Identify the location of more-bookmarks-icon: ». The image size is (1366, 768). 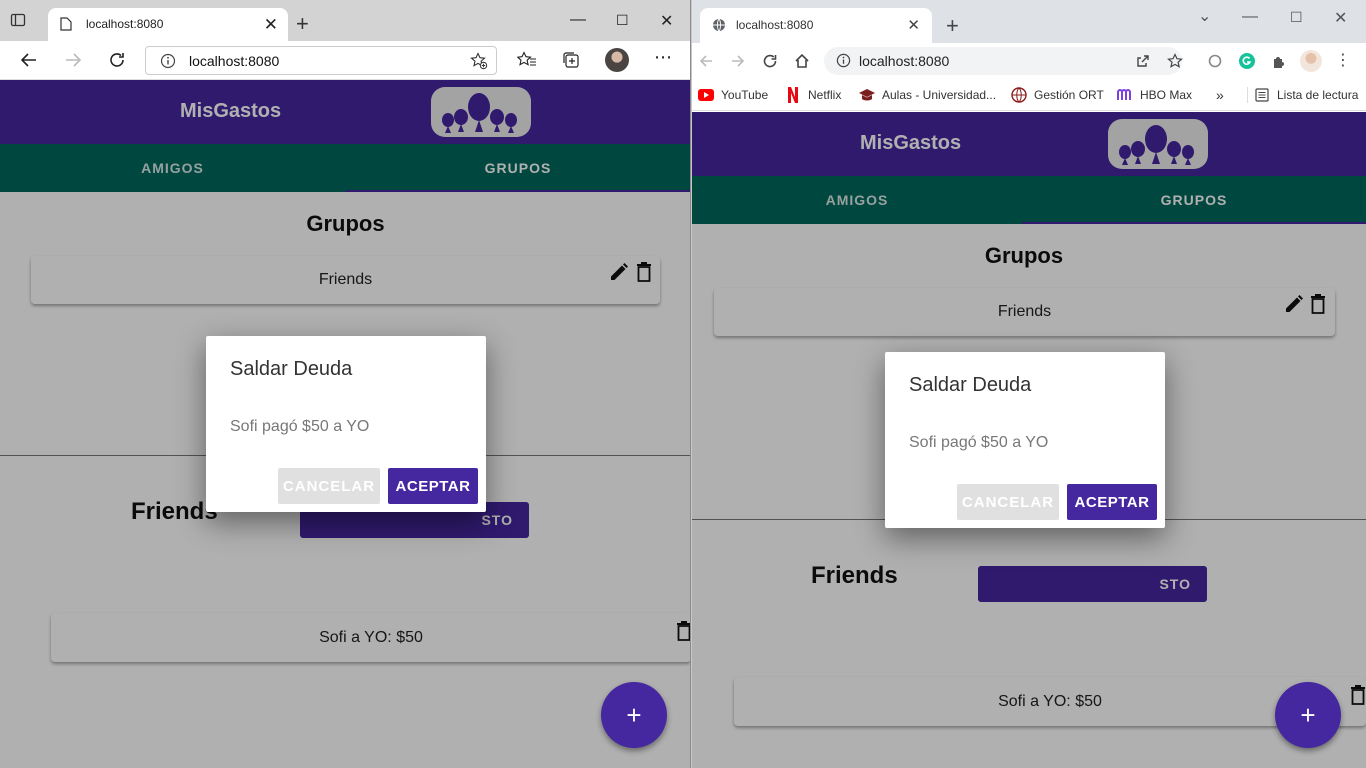
(1220, 95).